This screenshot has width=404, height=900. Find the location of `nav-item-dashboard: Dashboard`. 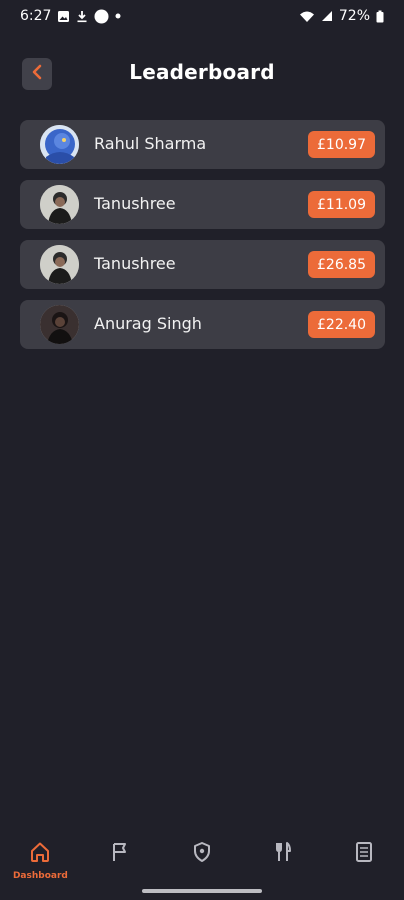

nav-item-dashboard: Dashboard is located at coordinates (40, 861).